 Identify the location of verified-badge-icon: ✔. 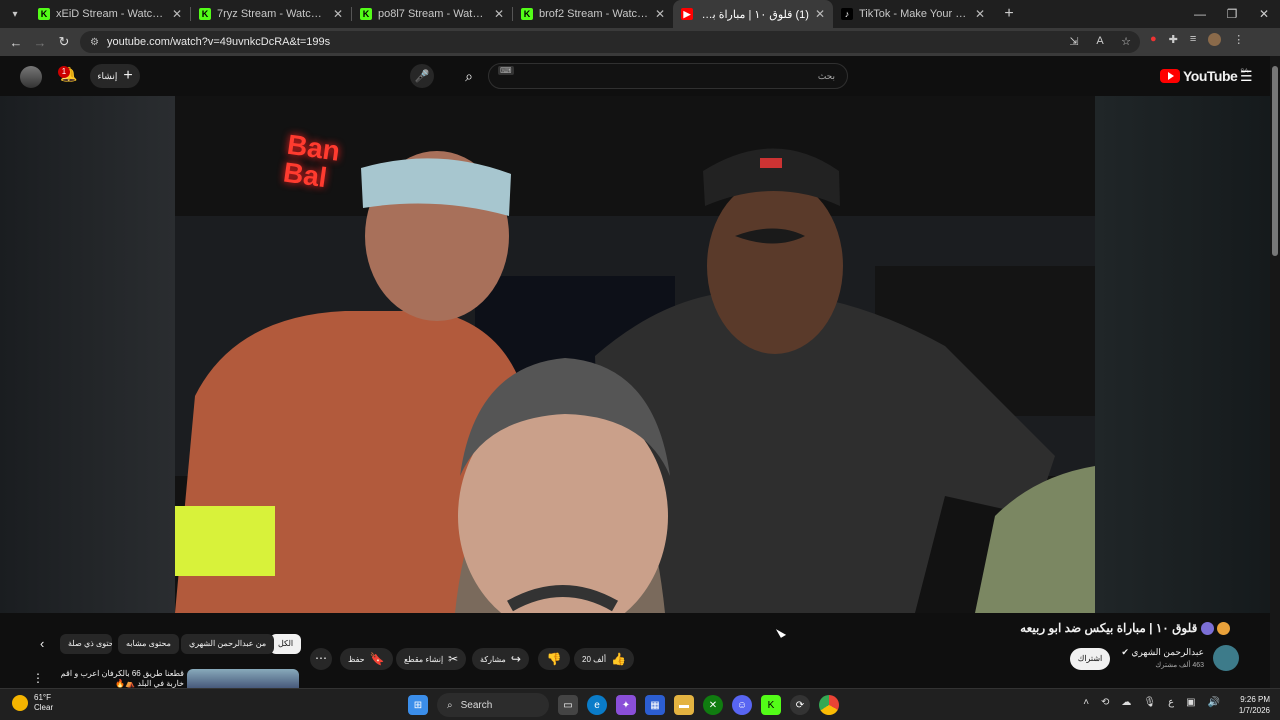
(1125, 652).